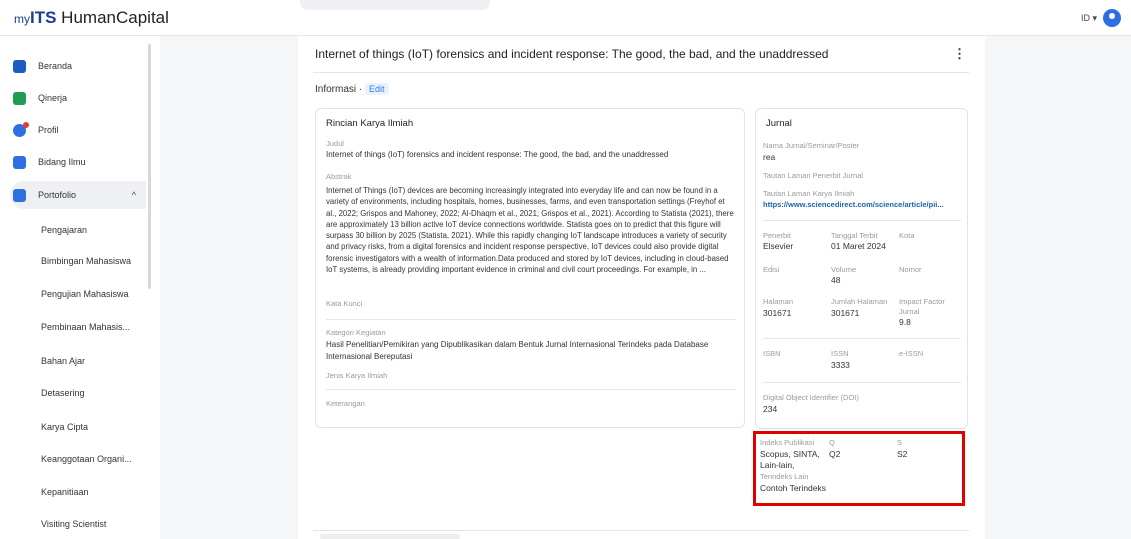 This screenshot has height=539, width=1131. What do you see at coordinates (858, 246) in the screenshot?
I see `tanggal-terbit-value: 01 Maret 2024` at bounding box center [858, 246].